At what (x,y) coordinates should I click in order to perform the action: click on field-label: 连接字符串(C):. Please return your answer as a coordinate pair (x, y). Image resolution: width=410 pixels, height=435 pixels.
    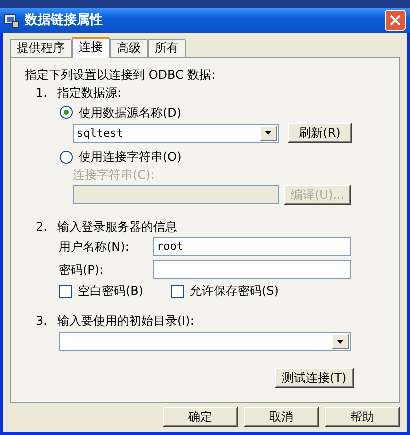
    Looking at the image, I should click on (114, 175).